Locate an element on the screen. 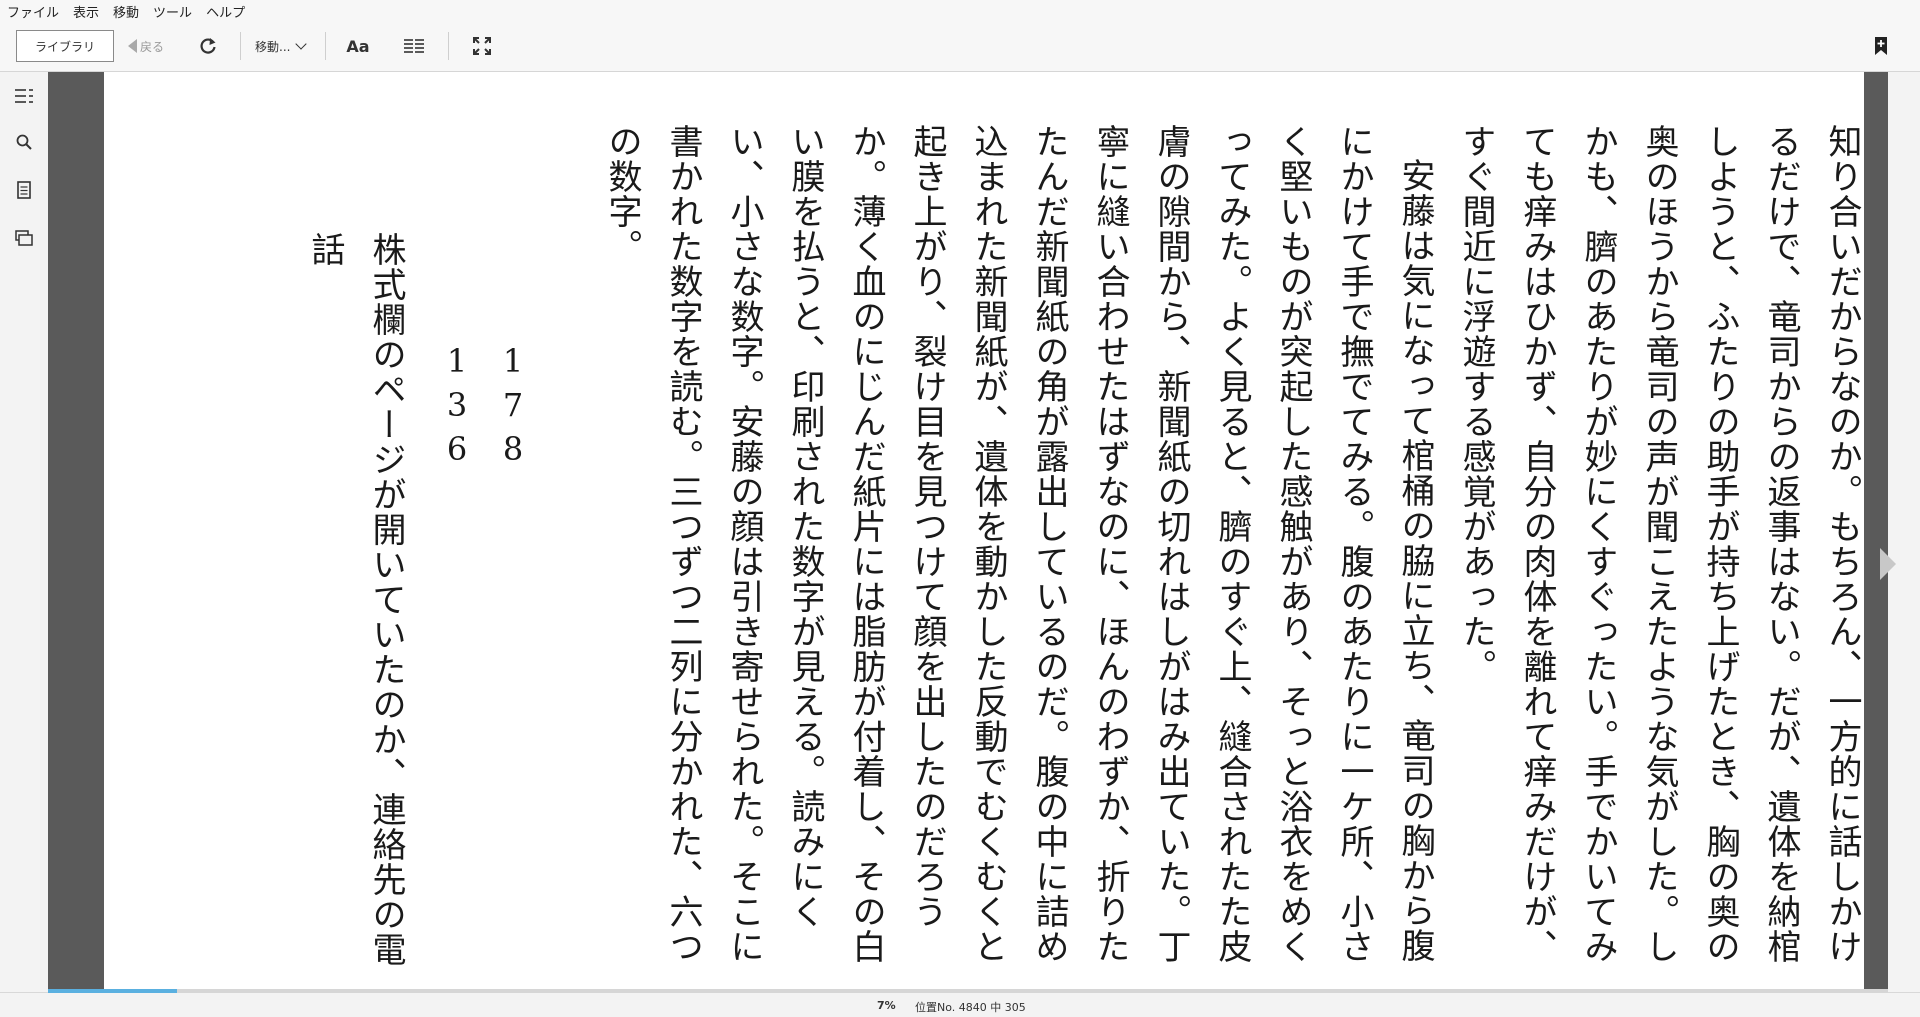 The image size is (1920, 1017). reading-progress-bar is located at coordinates (968, 991).